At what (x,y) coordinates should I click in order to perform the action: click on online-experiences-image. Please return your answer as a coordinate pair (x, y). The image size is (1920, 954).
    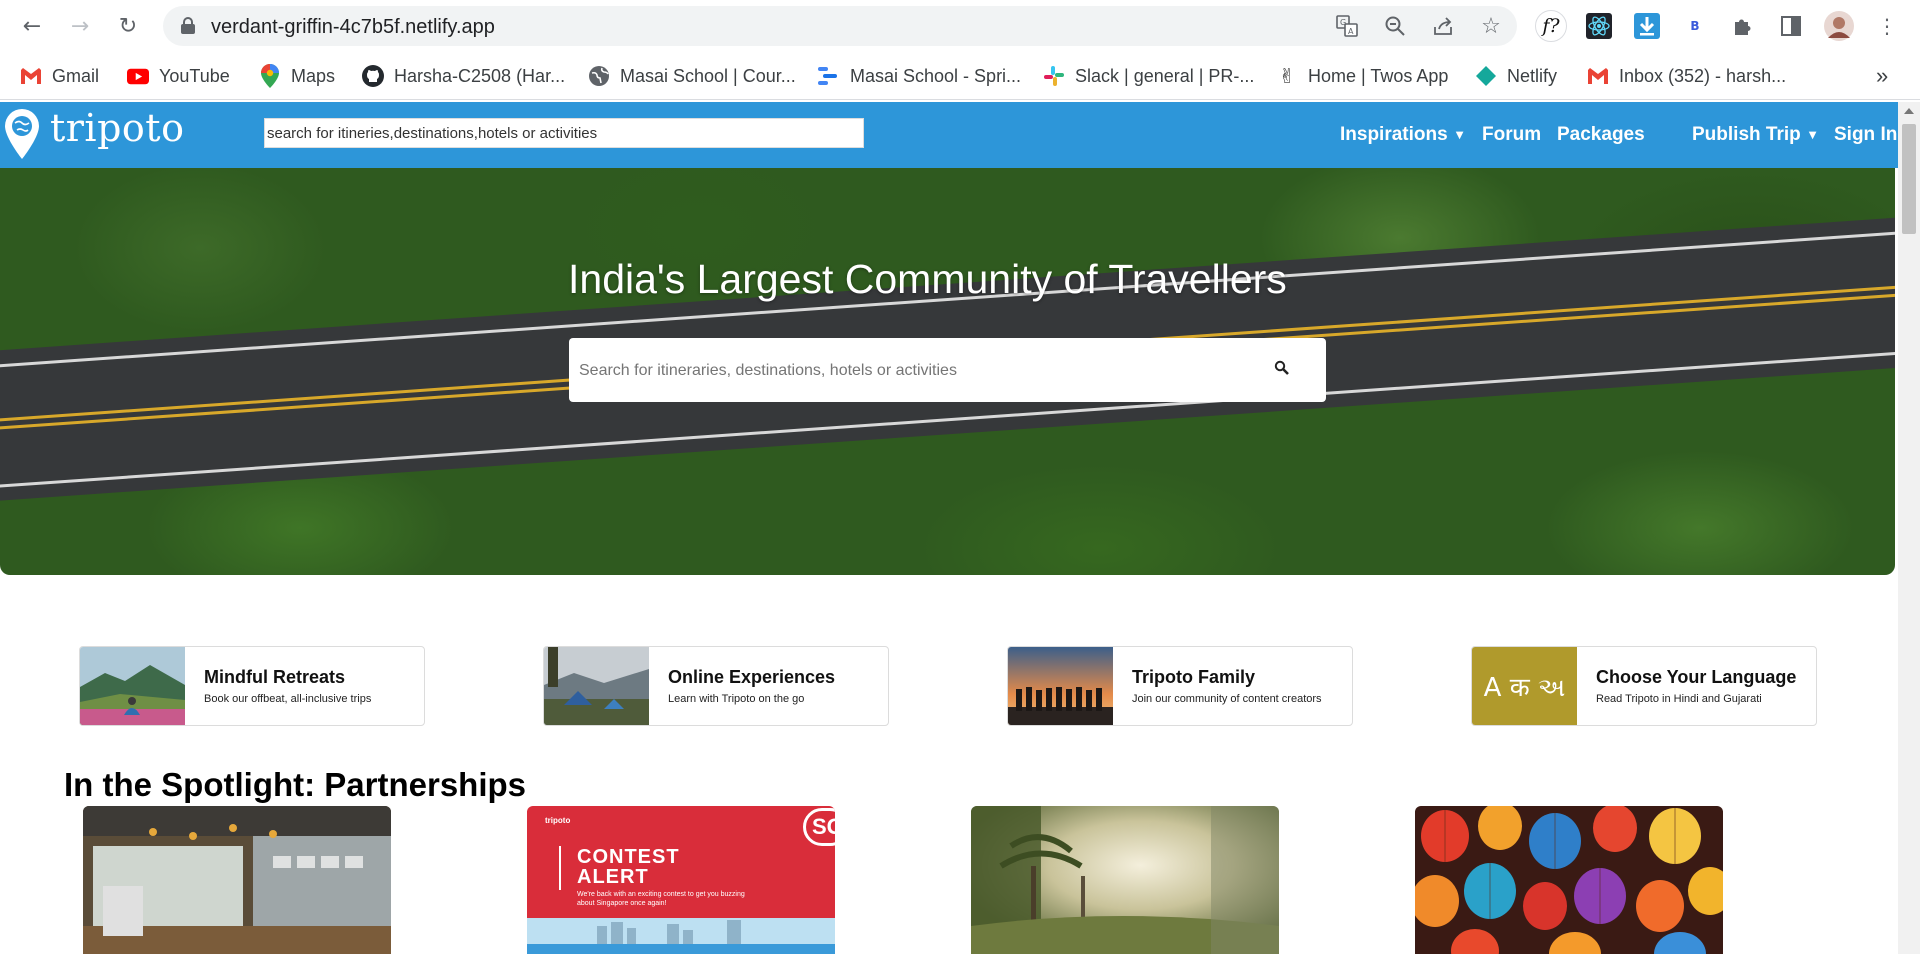
    Looking at the image, I should click on (596, 686).